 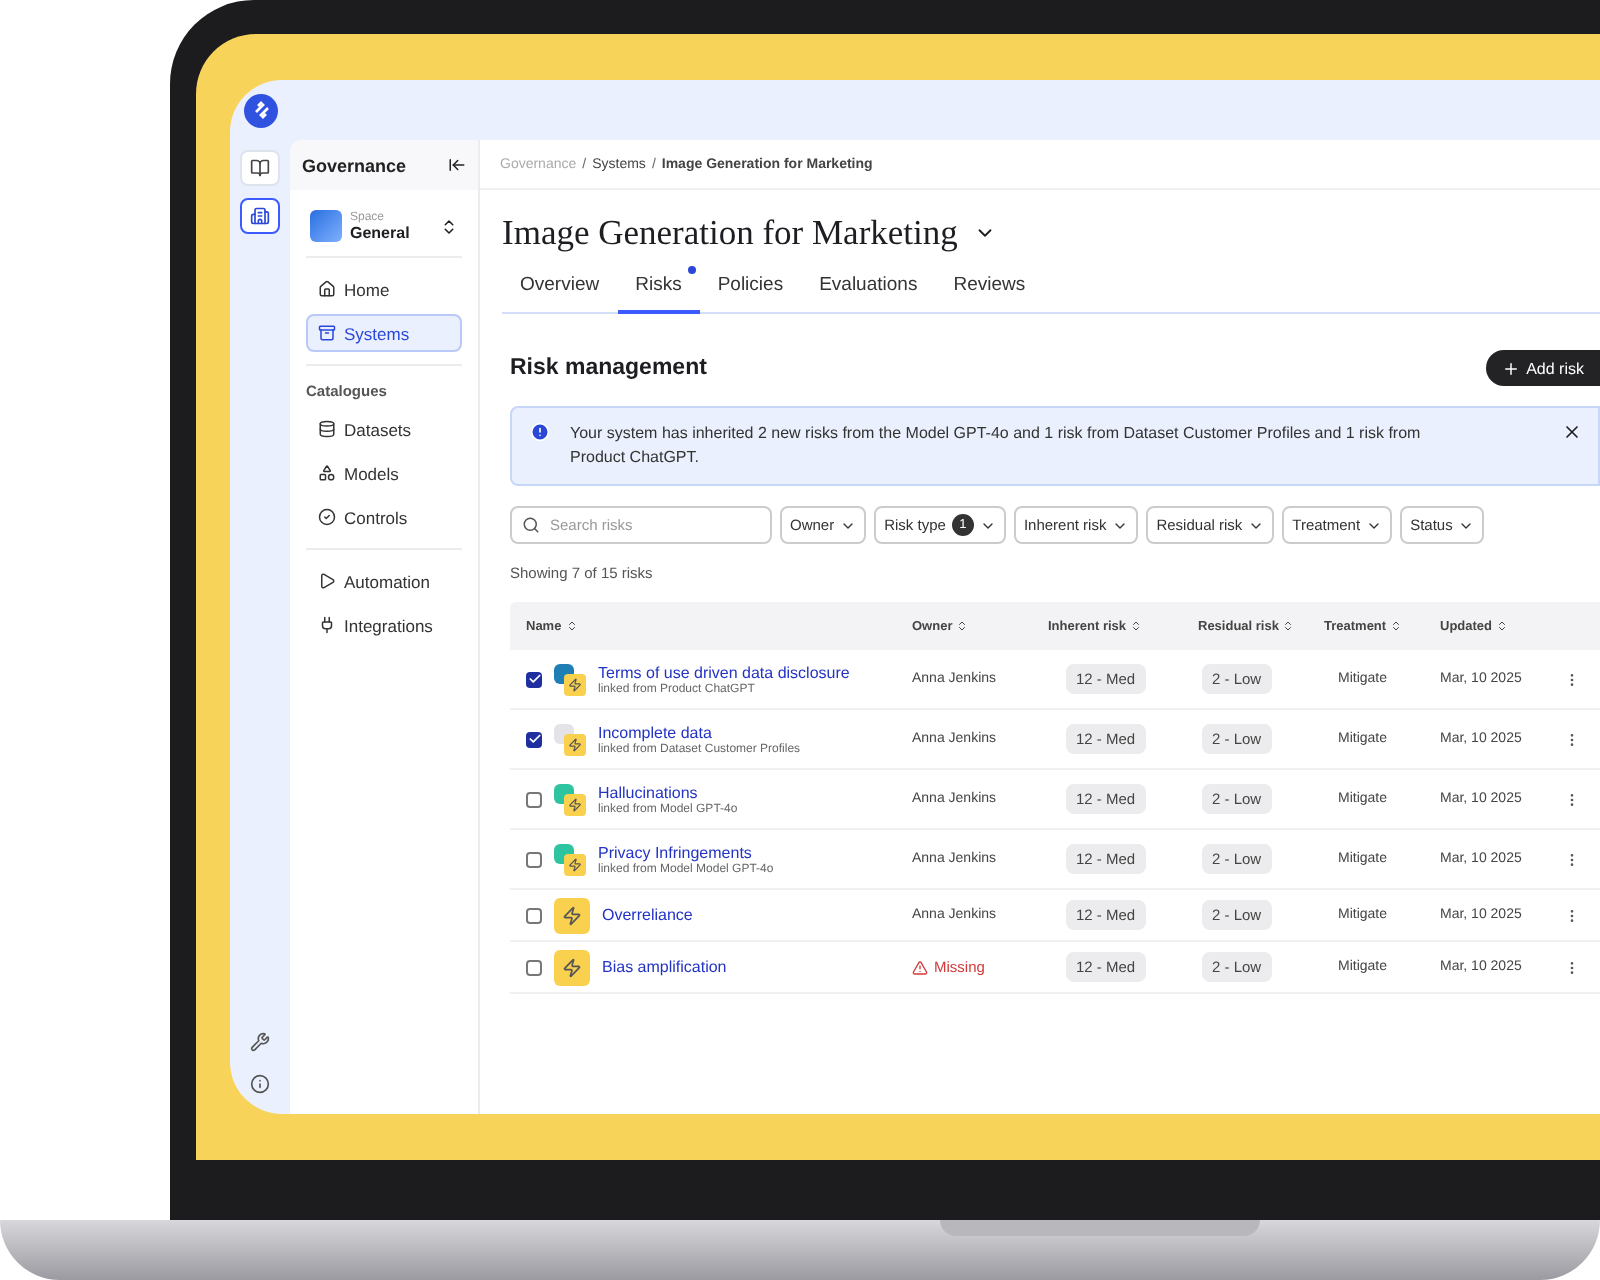 I want to click on nav-item: Models, so click(x=384, y=473).